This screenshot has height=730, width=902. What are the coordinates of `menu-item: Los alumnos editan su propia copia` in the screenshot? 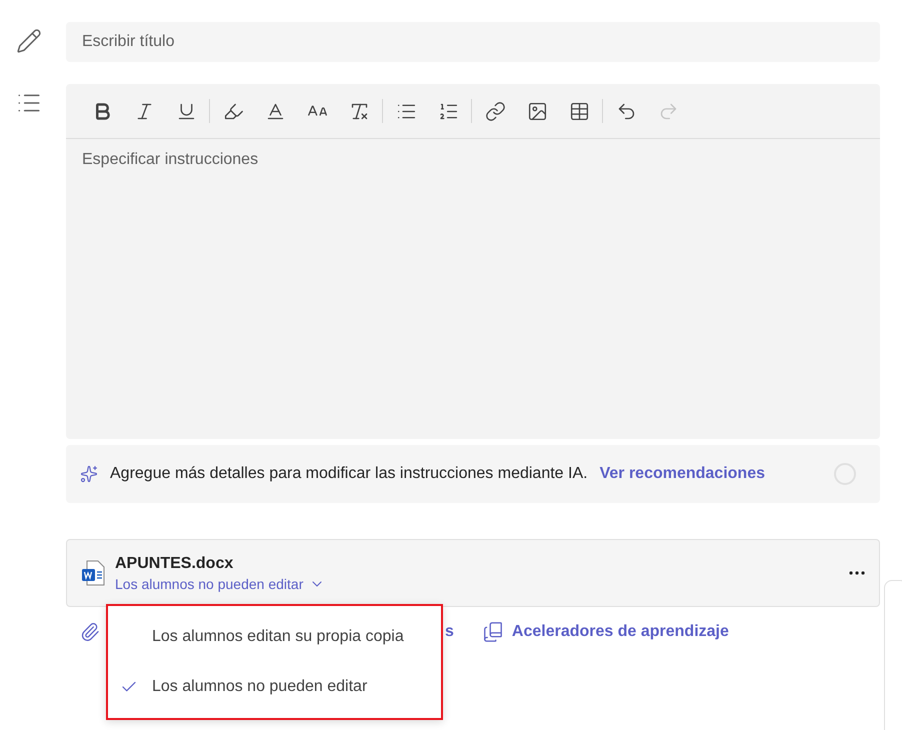 It's located at (274, 637).